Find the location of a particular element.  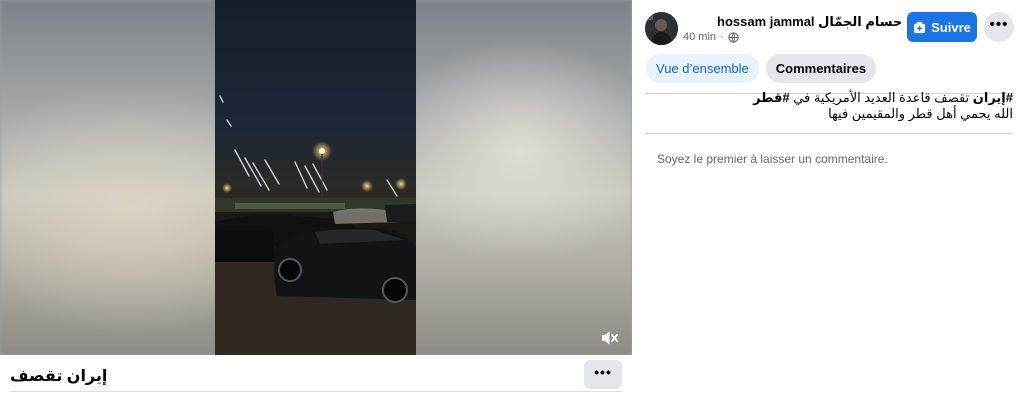

video-caption-bar: إيران تقصف ••• is located at coordinates (316, 378).